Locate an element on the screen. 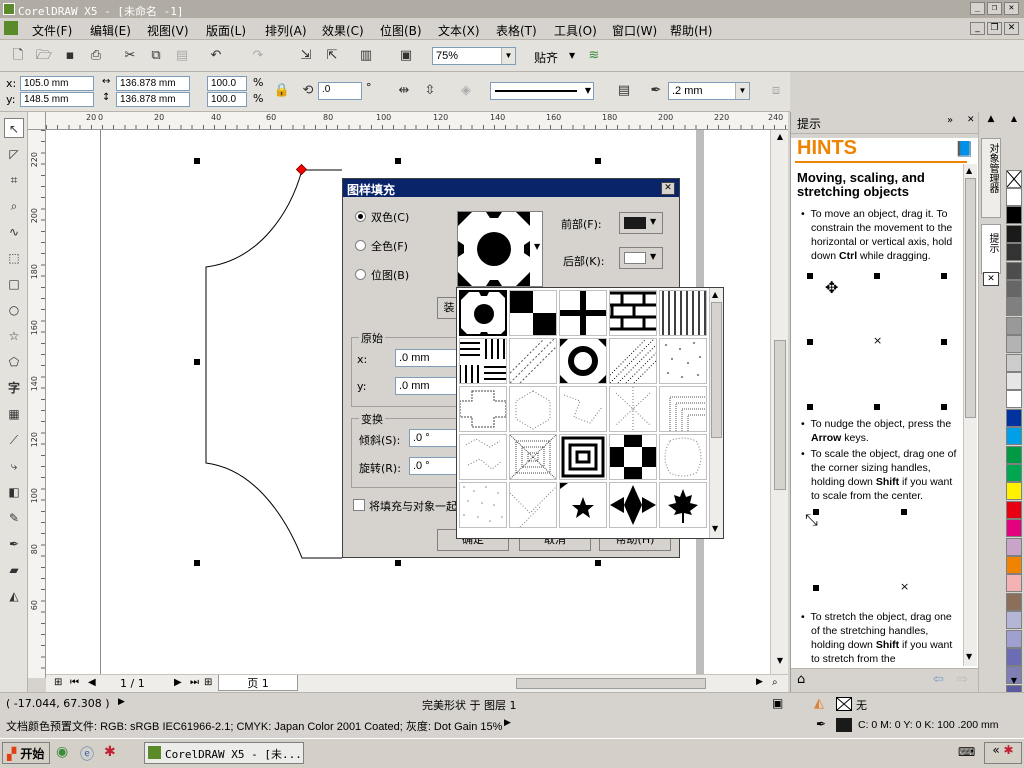 The height and width of the screenshot is (768, 1024). first-page-icon: ⏮ is located at coordinates (74, 682).